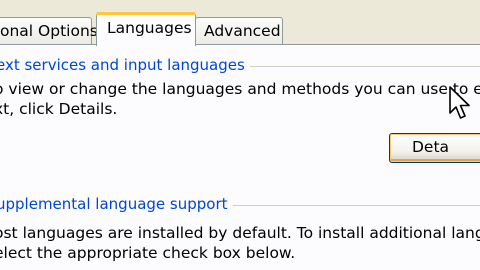 This screenshot has width=480, height=270. Describe the element at coordinates (149, 28) in the screenshot. I see `tab-languages-label: Languages` at that location.